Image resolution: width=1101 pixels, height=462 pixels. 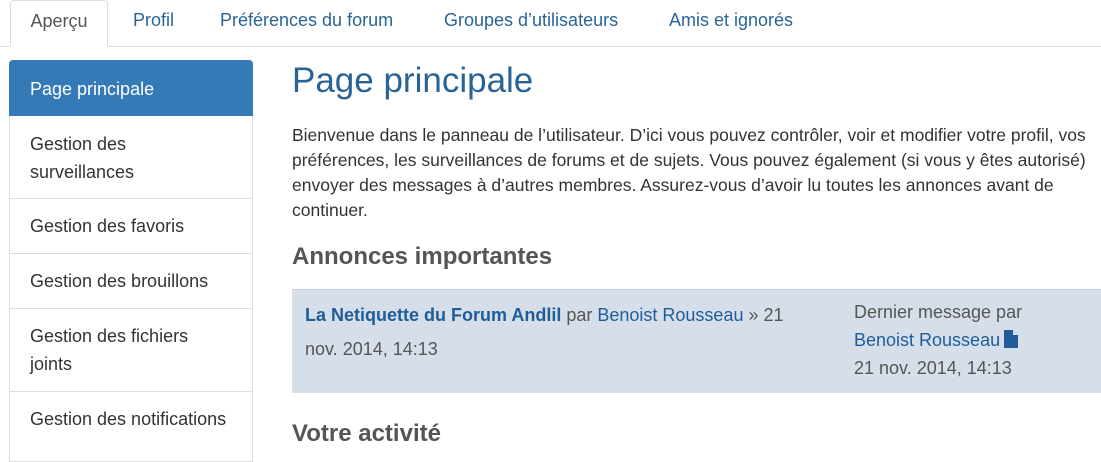 What do you see at coordinates (1011, 339) in the screenshot?
I see `document-icon` at bounding box center [1011, 339].